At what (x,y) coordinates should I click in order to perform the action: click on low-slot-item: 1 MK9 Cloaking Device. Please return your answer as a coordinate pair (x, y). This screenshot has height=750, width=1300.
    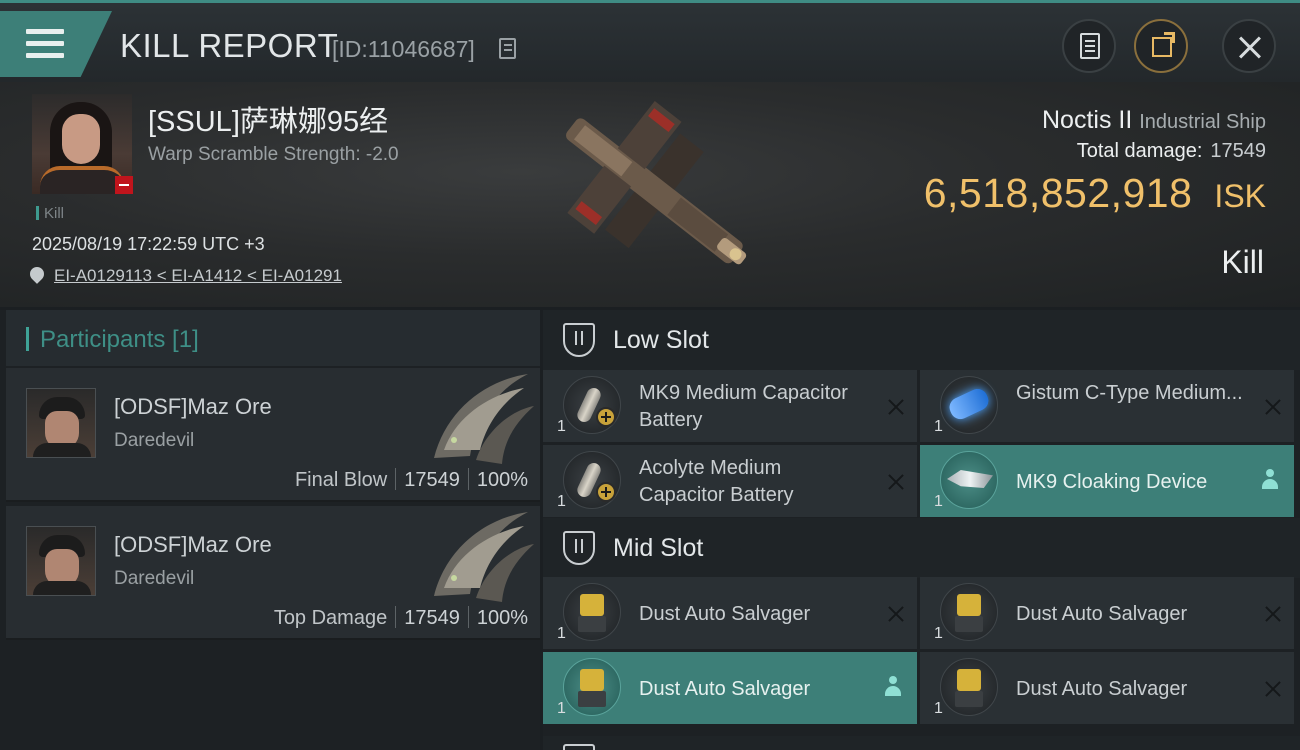
    Looking at the image, I should click on (1107, 481).